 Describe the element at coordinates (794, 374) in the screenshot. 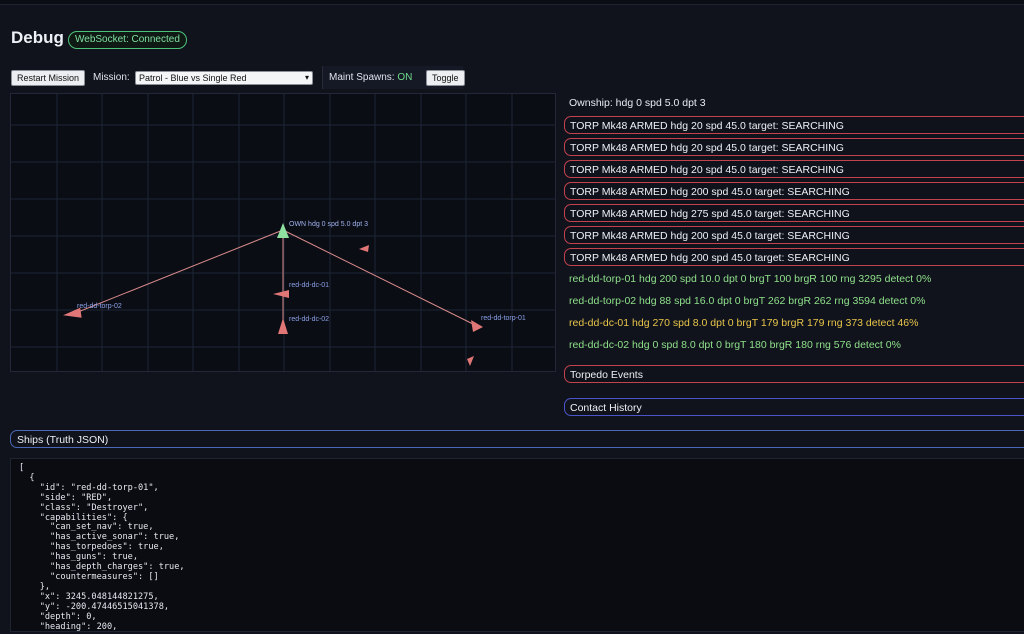

I see `torpedo-events-toggle: Torpedo Events` at that location.